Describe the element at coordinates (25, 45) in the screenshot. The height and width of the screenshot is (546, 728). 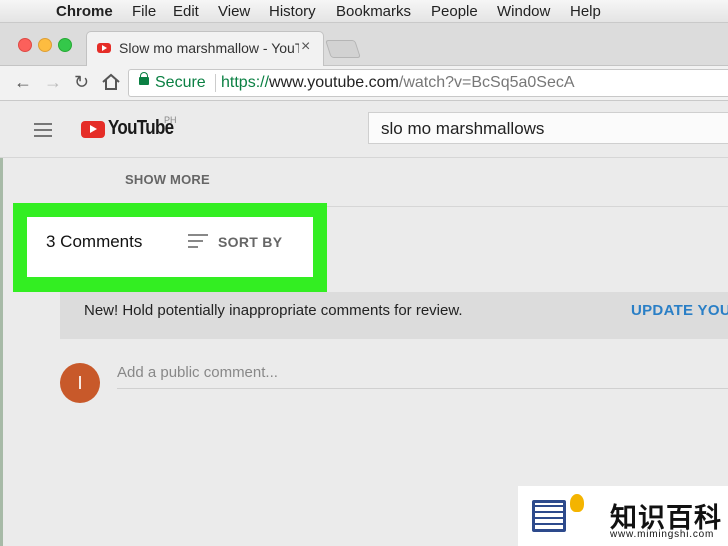
I see `close-window-button` at that location.